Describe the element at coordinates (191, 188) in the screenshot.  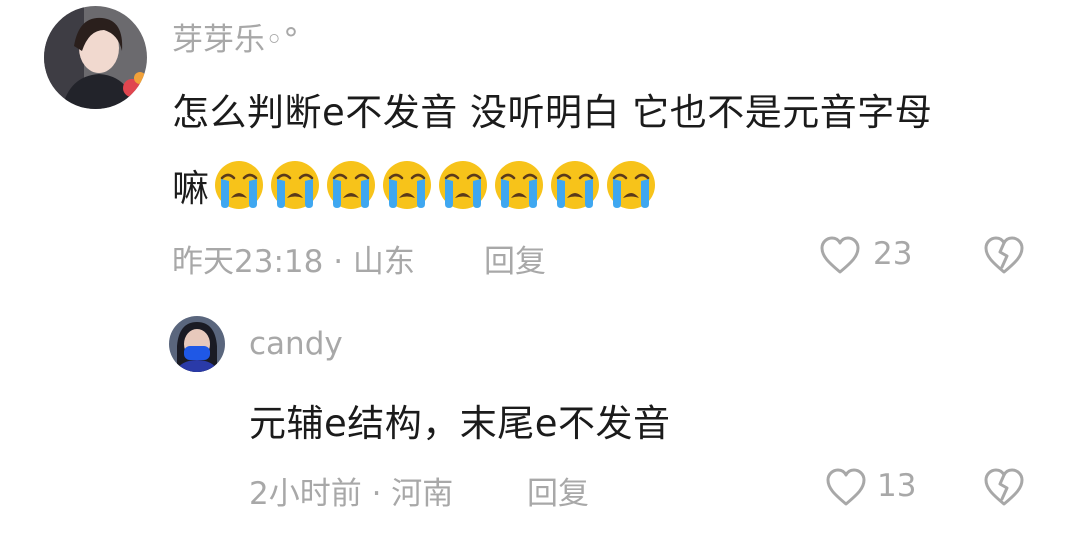
I see `comment-text-prefix: 嘛` at that location.